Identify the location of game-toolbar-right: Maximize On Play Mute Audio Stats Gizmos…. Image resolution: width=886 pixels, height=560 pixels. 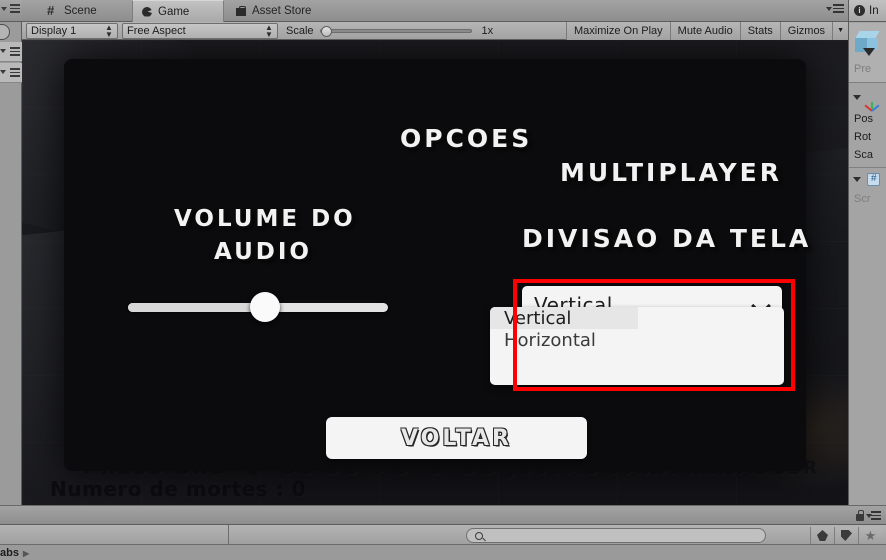
(707, 30).